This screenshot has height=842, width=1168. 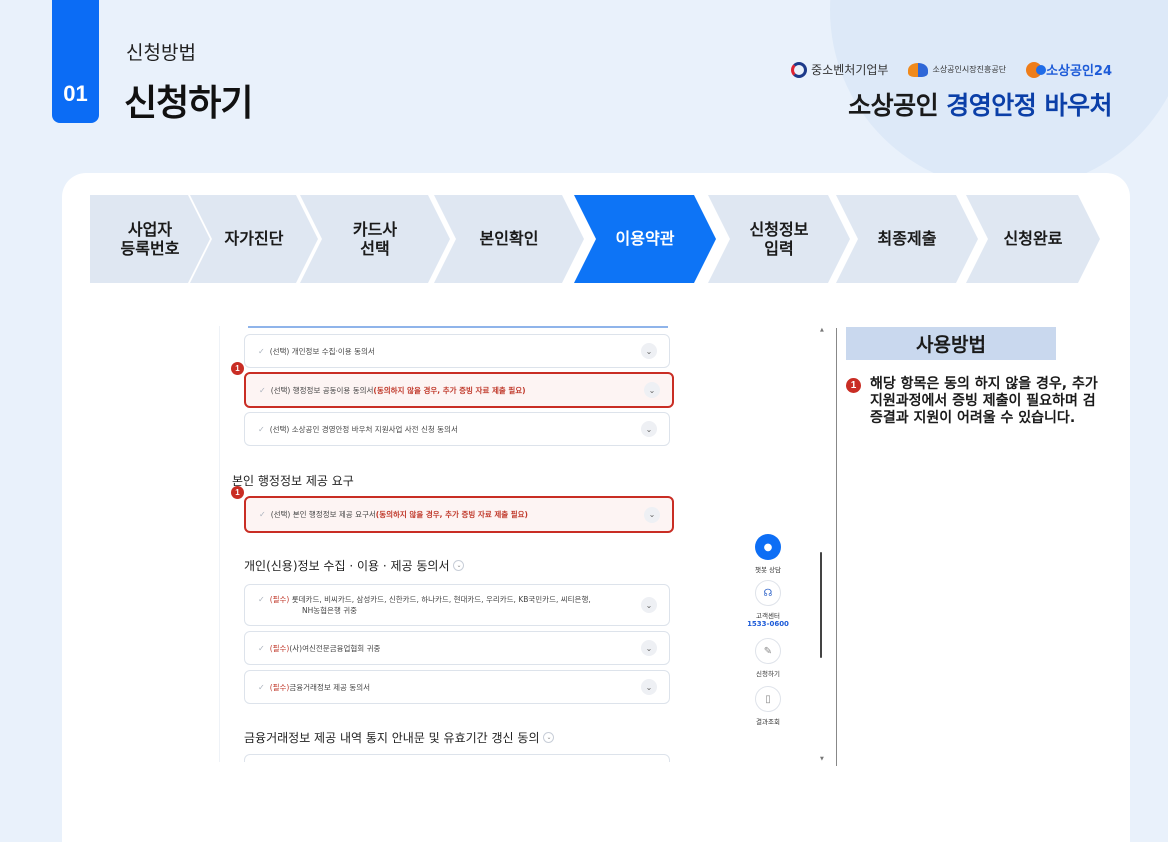 What do you see at coordinates (375, 239) in the screenshot?
I see `step-card-select: 카드사 선택` at bounding box center [375, 239].